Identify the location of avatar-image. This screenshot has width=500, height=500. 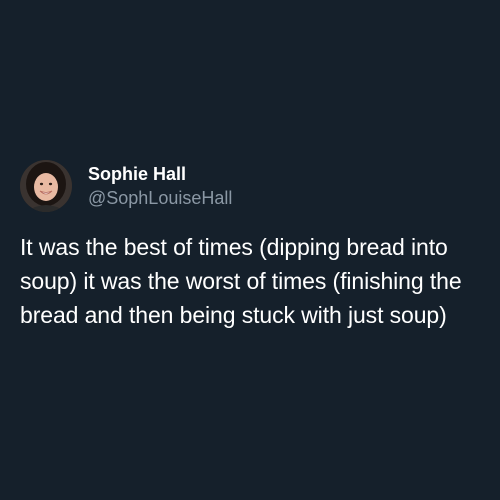
(46, 186).